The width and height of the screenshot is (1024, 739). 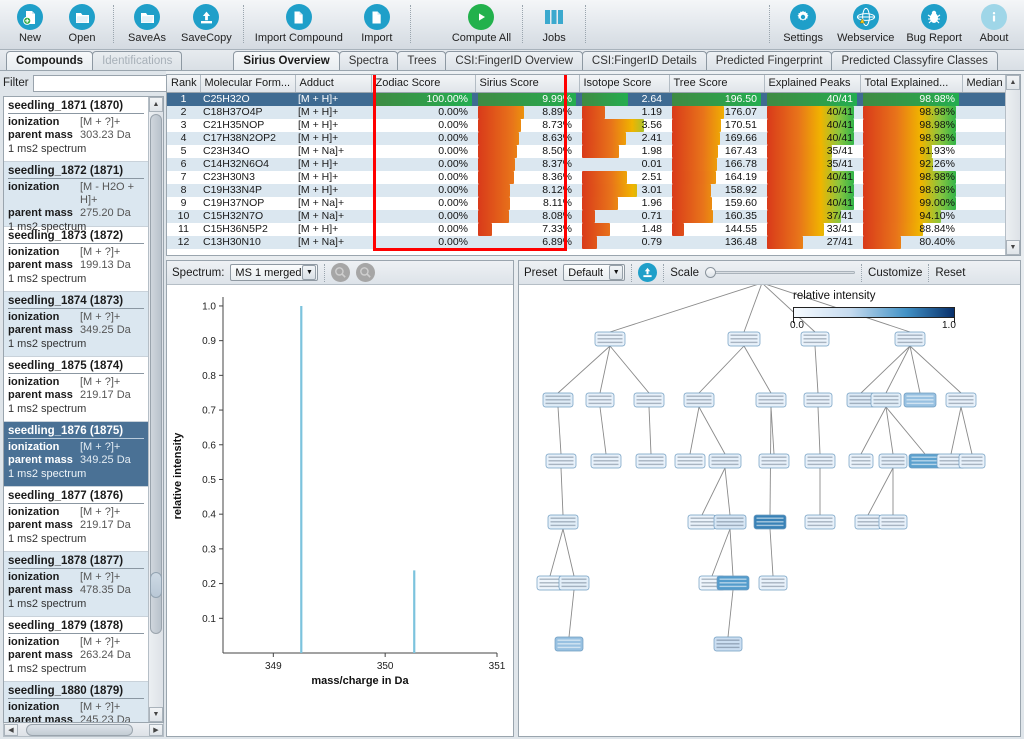 What do you see at coordinates (11, 729) in the screenshot?
I see `scroll-left-icon: ◀` at bounding box center [11, 729].